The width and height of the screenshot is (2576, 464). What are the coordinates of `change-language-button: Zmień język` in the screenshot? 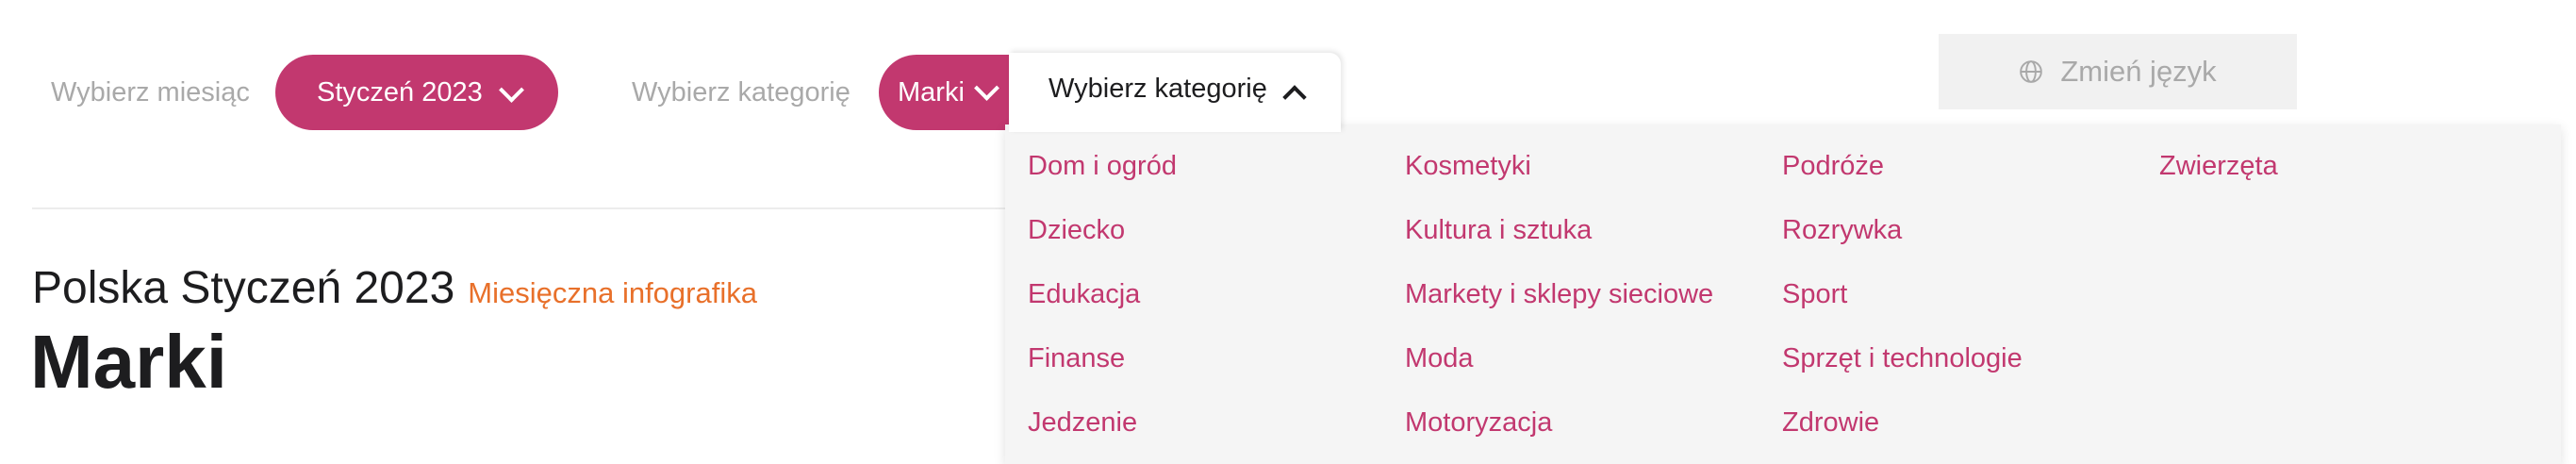 It's located at (2118, 71).